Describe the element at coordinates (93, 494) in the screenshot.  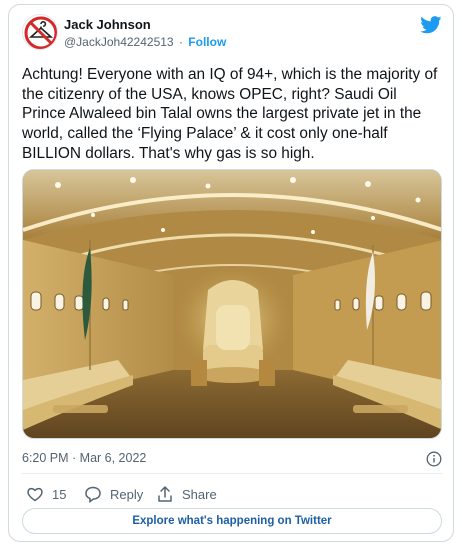
I see `reply-icon` at that location.